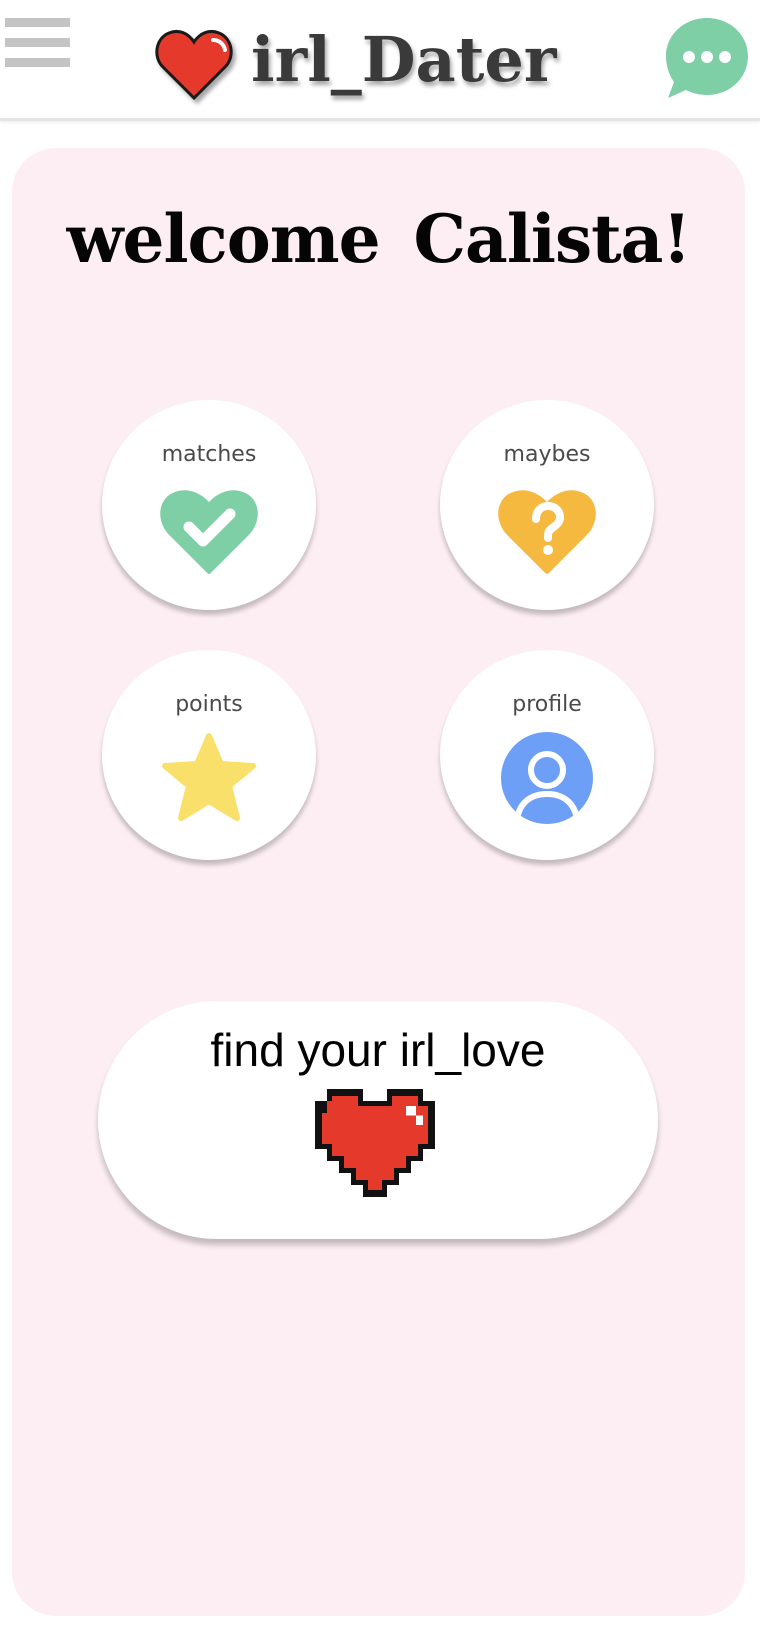  What do you see at coordinates (547, 778) in the screenshot?
I see `user-avatar-icon` at bounding box center [547, 778].